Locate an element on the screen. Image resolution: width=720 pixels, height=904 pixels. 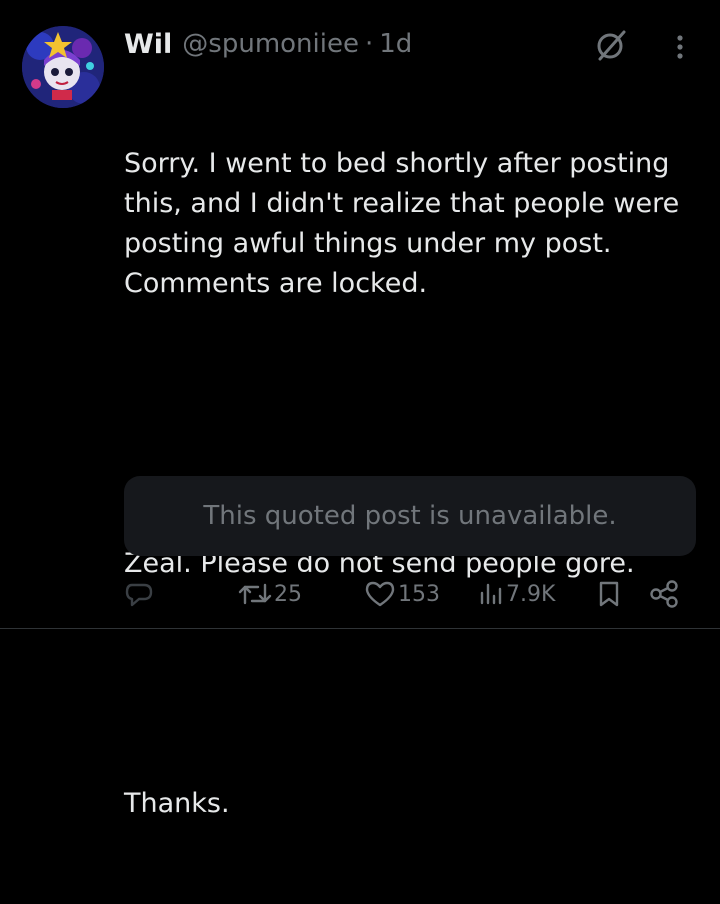
quoted-post-message: This quoted post is unavailable. is located at coordinates (410, 516).